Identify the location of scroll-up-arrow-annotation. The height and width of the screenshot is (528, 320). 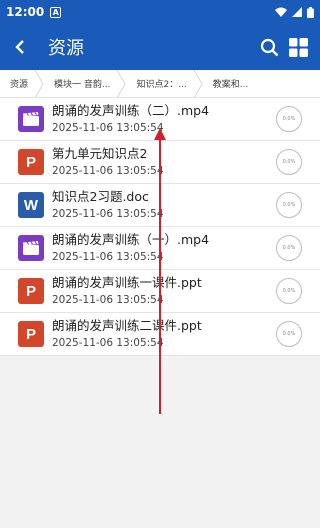
(160, 271).